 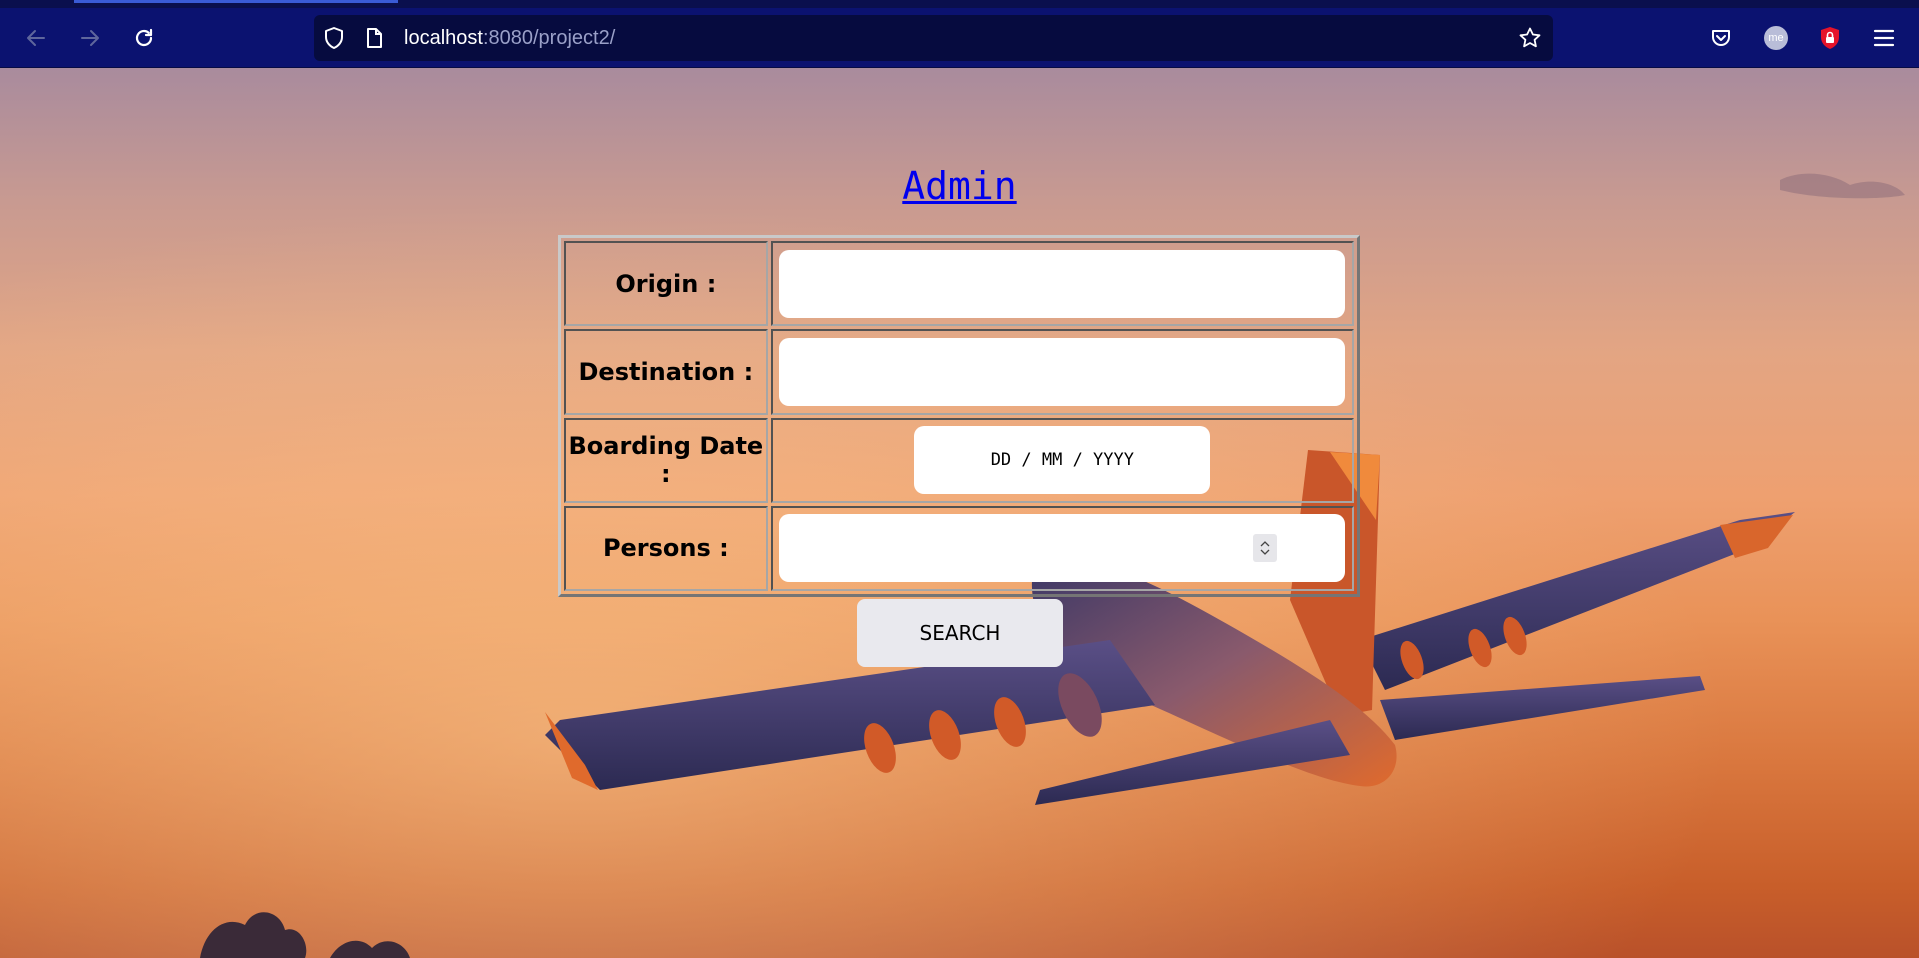 I want to click on address-bar: localhost:8080/project2/, so click(x=933, y=38).